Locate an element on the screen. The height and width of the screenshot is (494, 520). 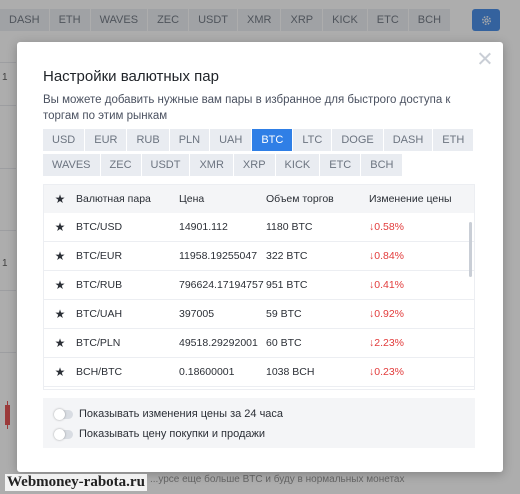
pair-change: ↓0.23% is located at coordinates (387, 372).